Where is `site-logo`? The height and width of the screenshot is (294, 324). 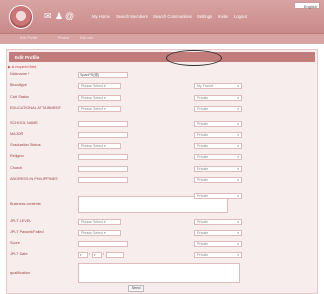
site-logo is located at coordinates (21, 17).